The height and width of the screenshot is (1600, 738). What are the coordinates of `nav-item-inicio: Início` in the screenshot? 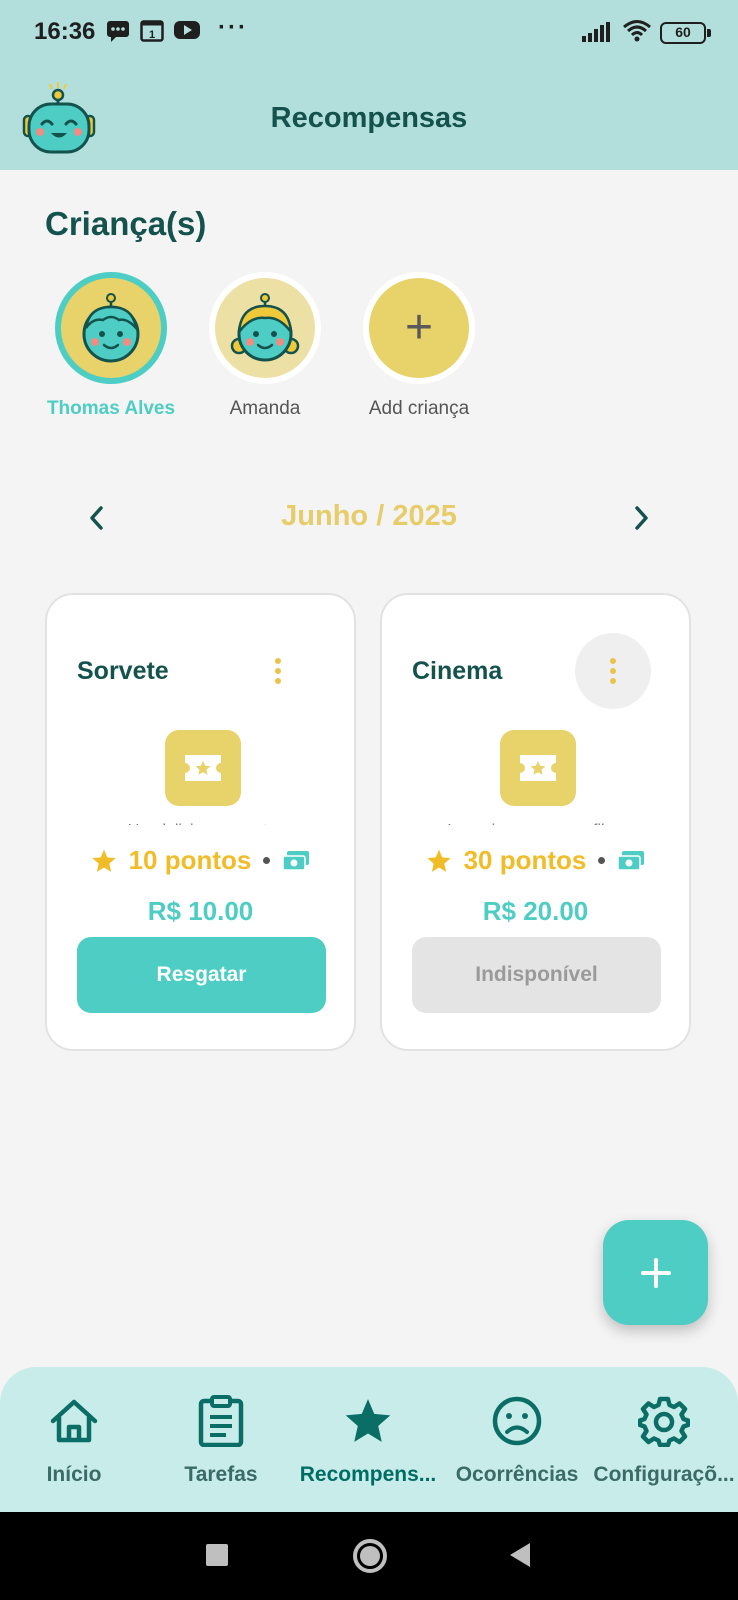 It's located at (74, 1440).